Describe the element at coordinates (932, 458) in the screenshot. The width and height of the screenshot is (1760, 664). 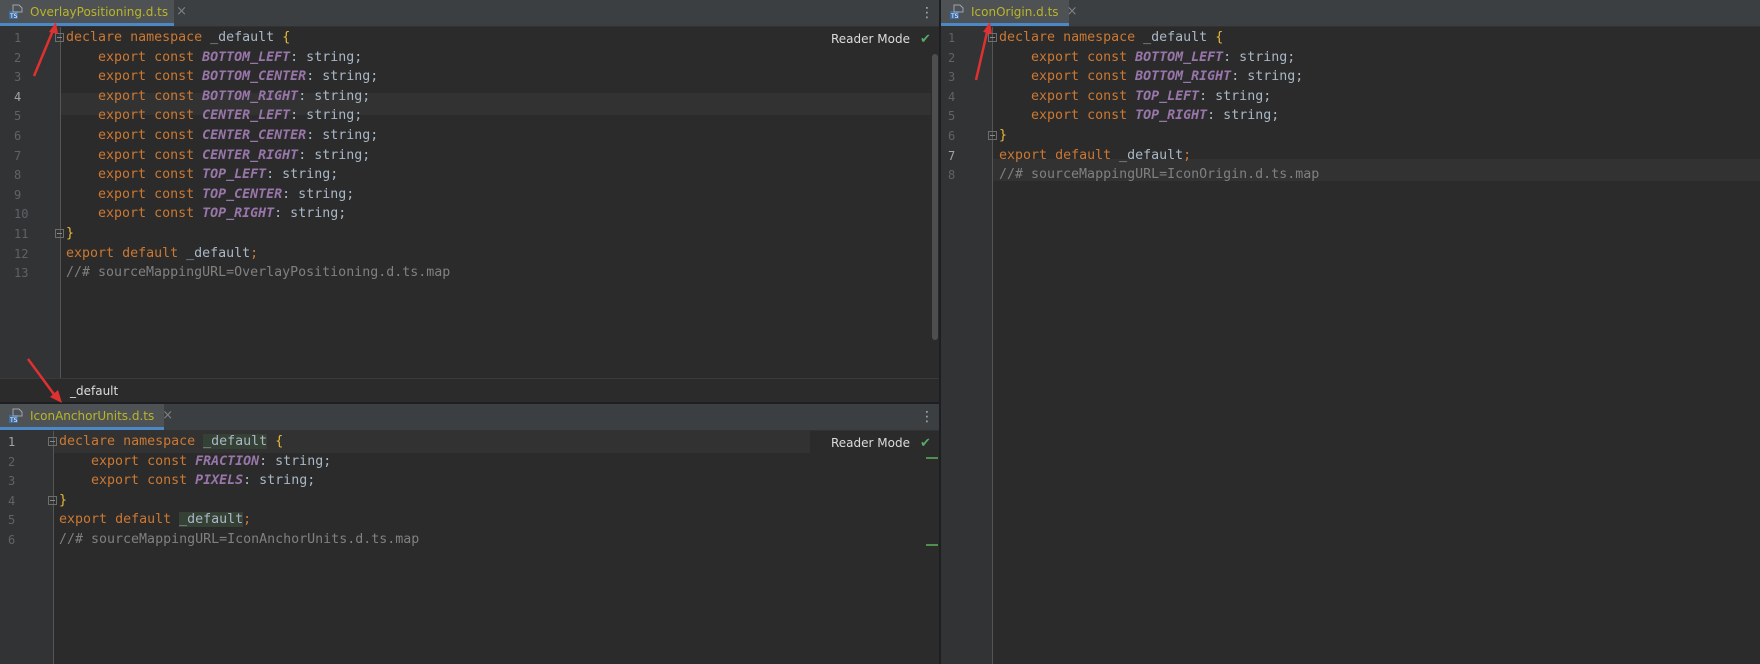
I see `change-marker` at that location.